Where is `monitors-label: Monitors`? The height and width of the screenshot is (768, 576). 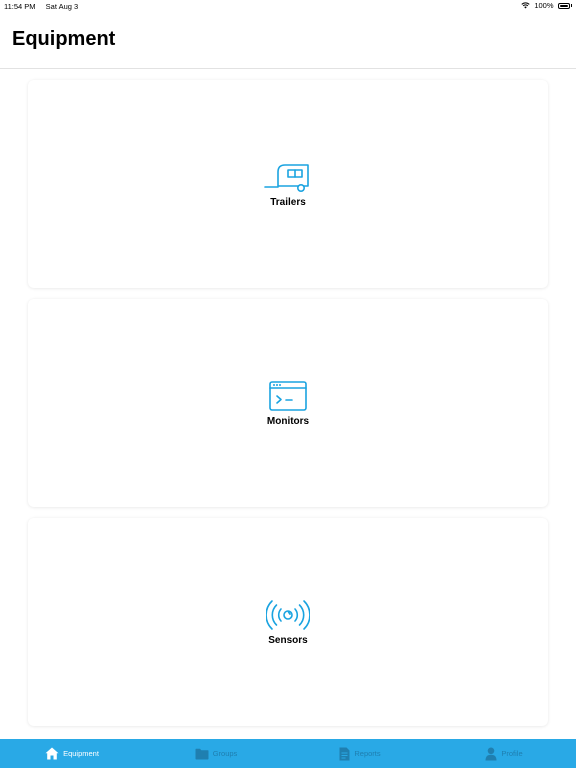 monitors-label: Monitors is located at coordinates (288, 421).